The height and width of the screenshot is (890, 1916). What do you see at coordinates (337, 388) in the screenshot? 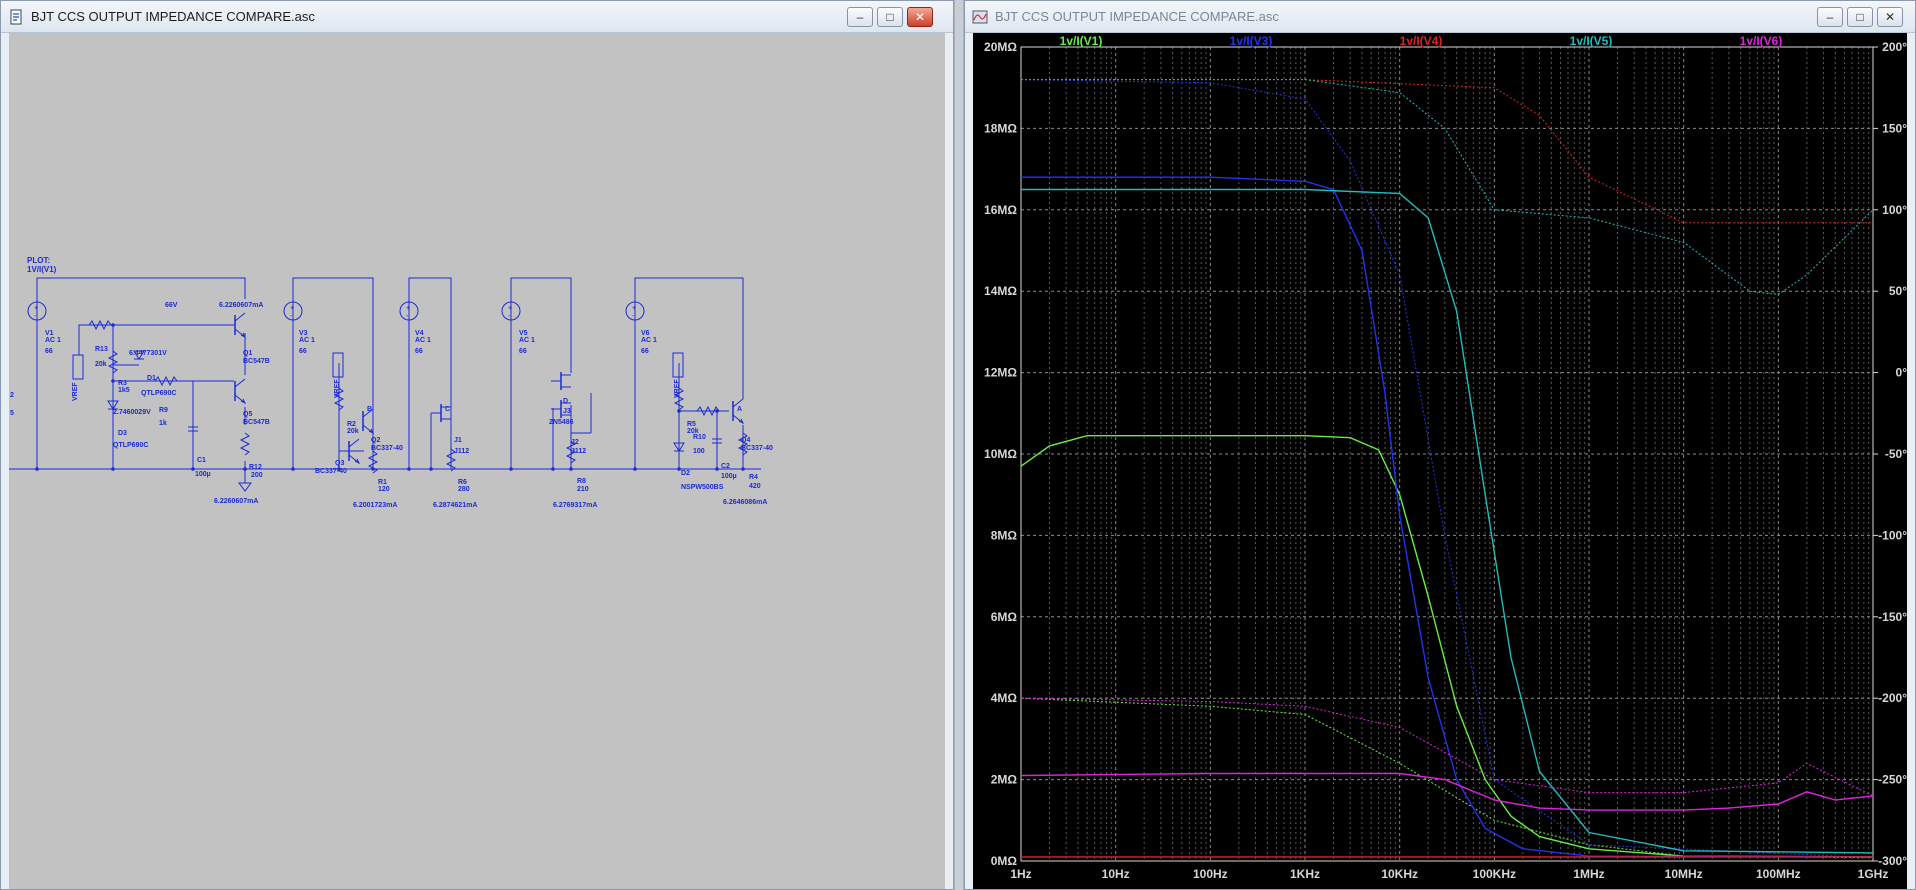
I see `label-vref2: VREF` at bounding box center [337, 388].